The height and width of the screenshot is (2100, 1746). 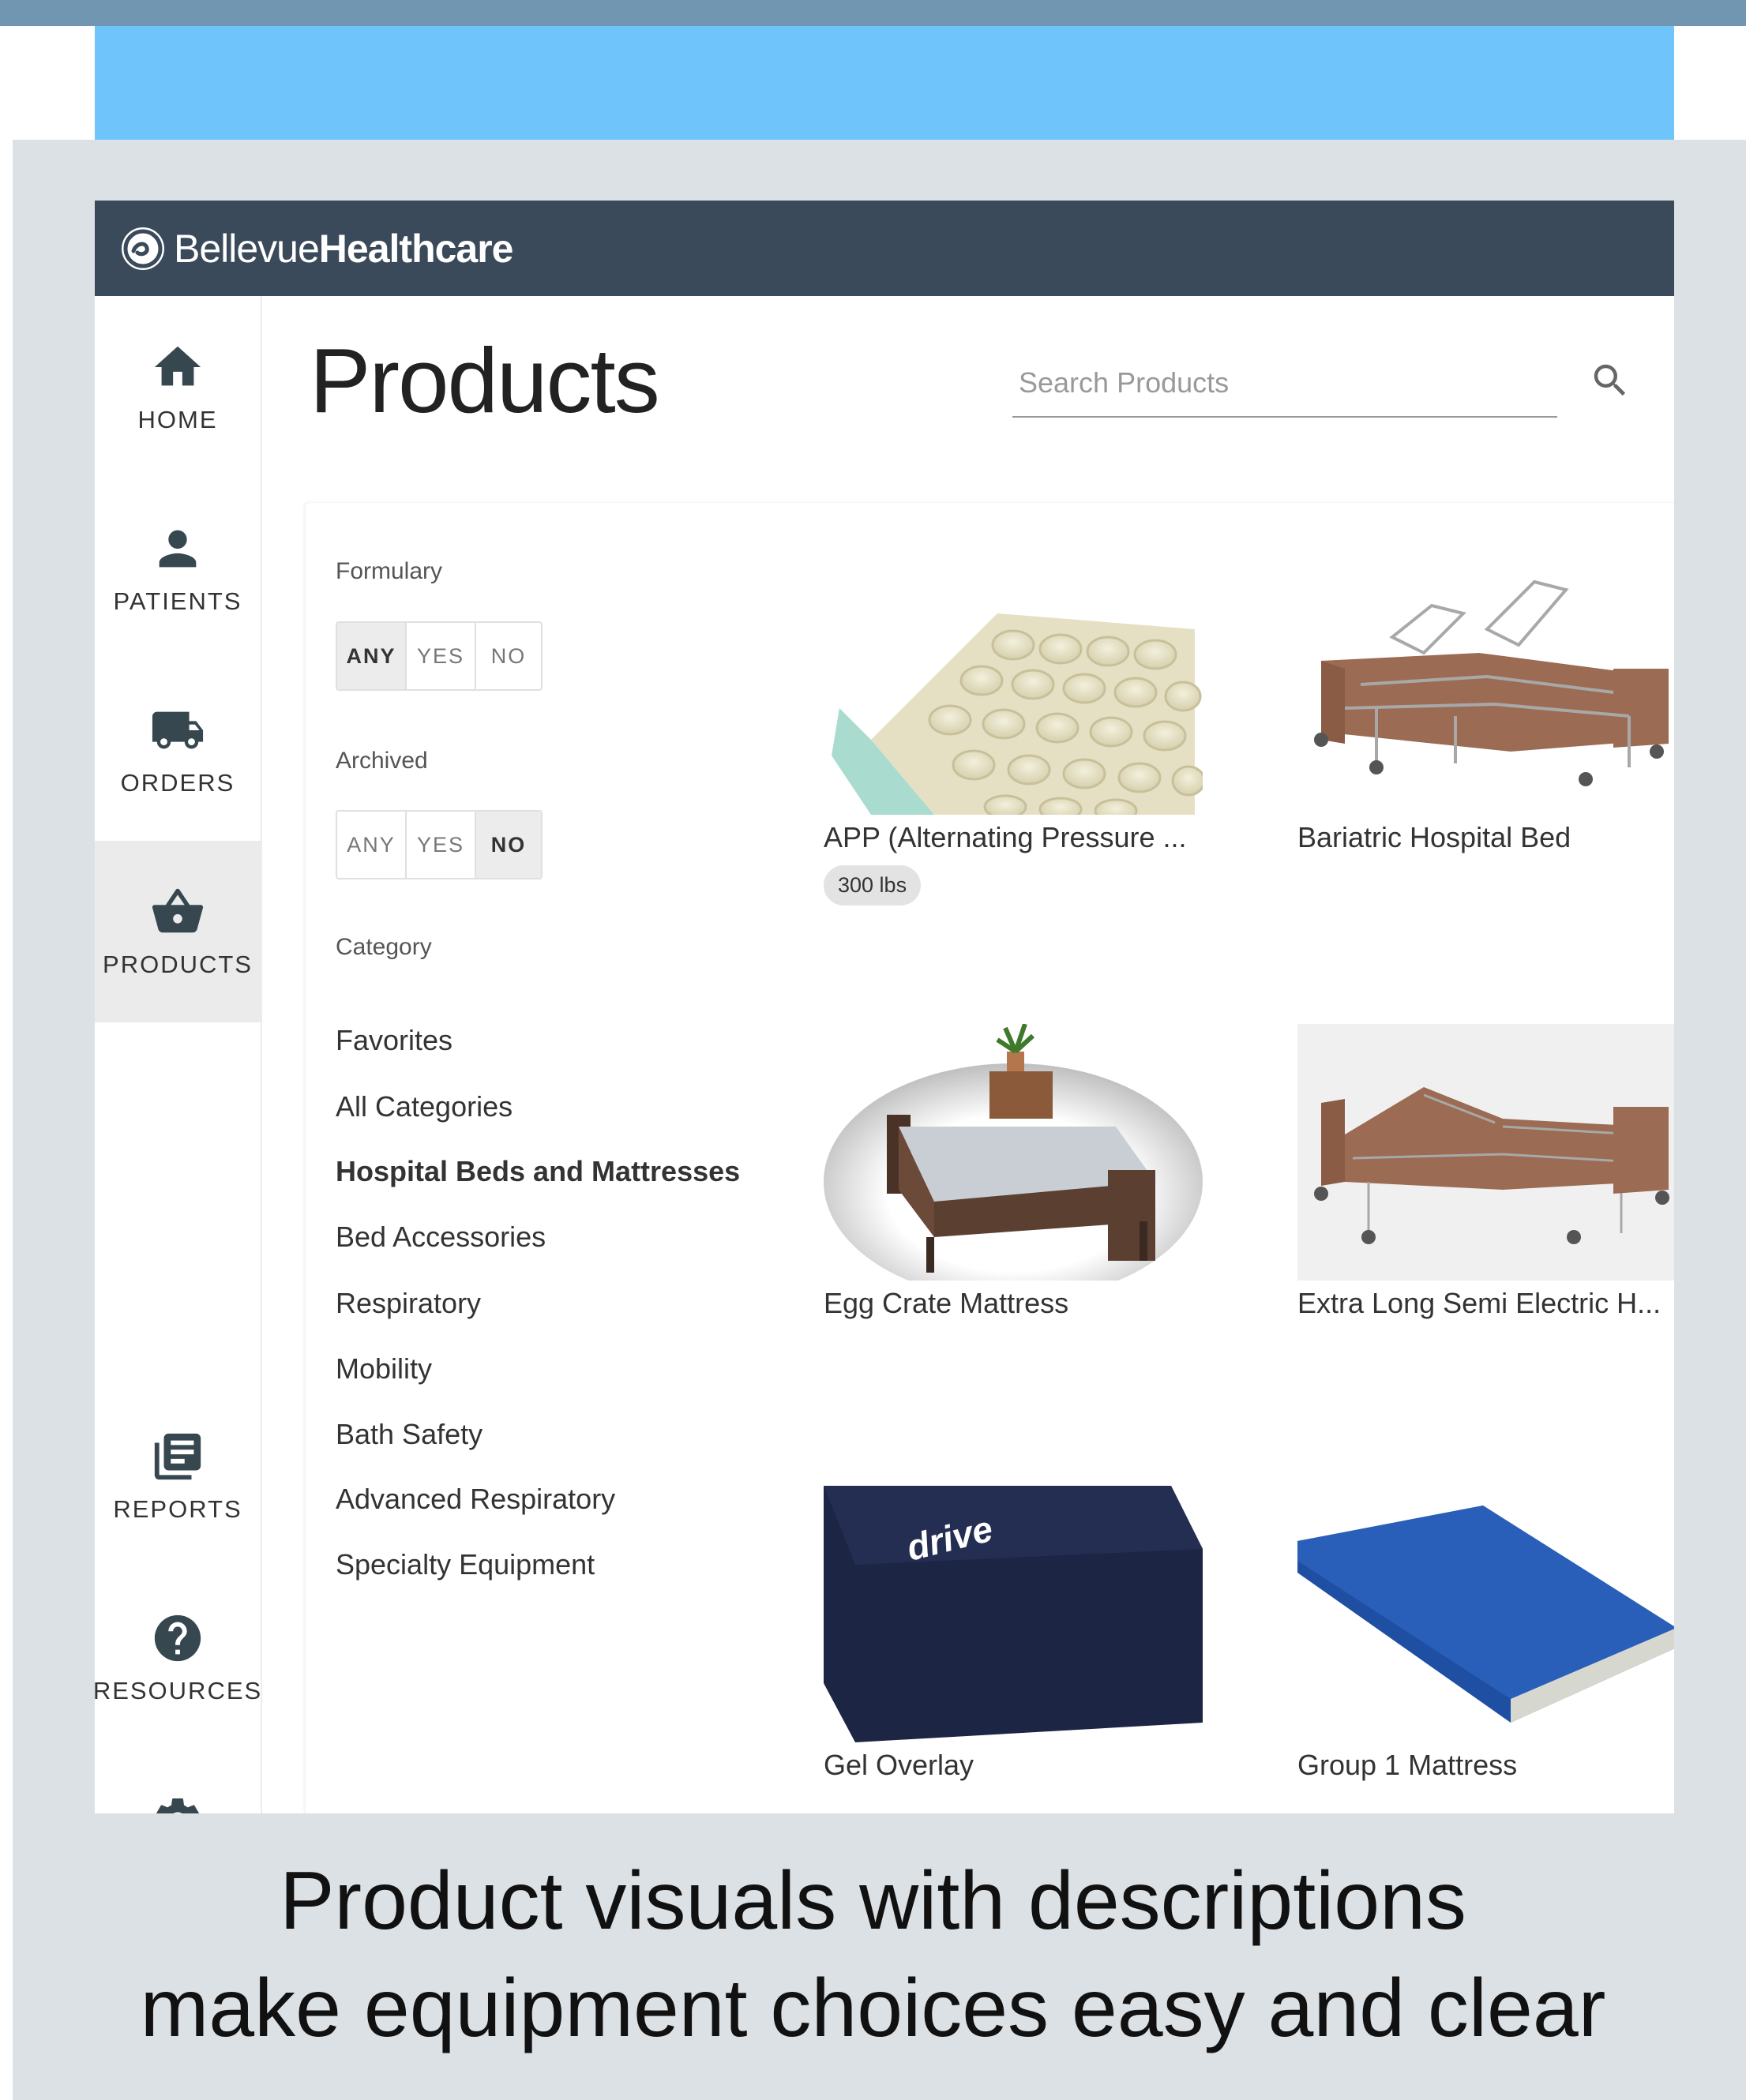 I want to click on product-card: Bariatric Hospital Bed, so click(x=1485, y=706).